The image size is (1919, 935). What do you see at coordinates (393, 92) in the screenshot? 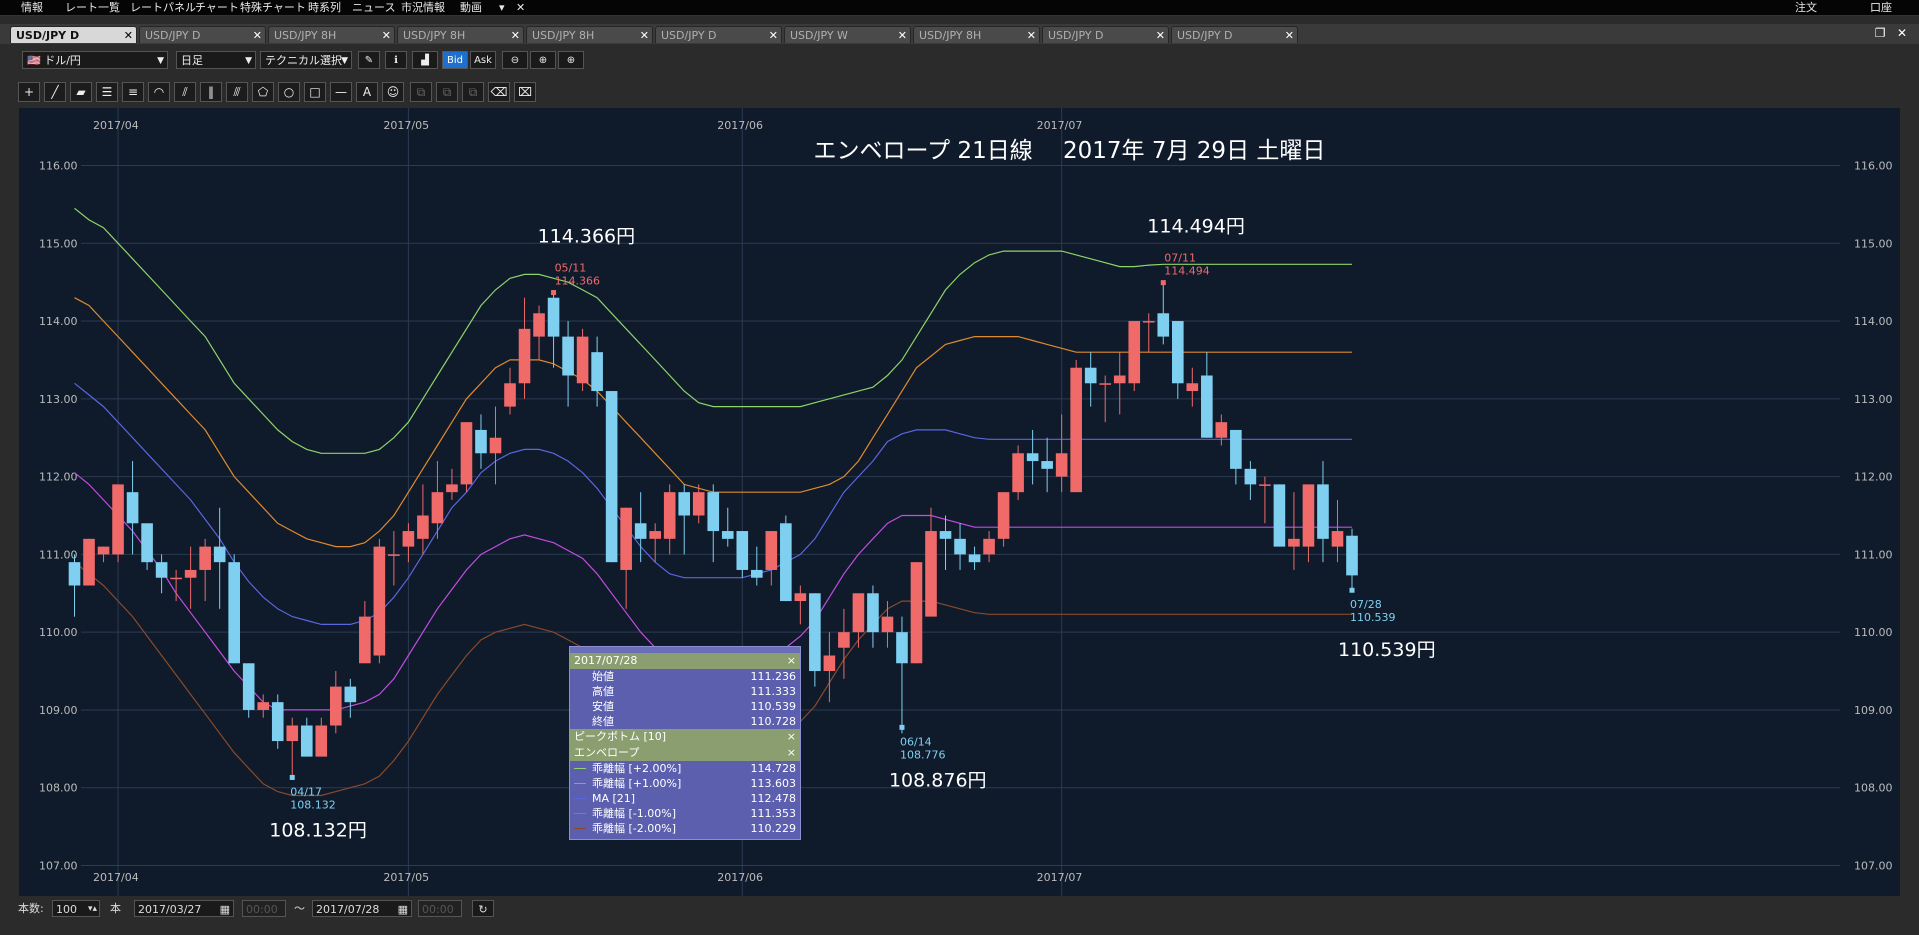
I see `emoji-icon: ☺` at bounding box center [393, 92].